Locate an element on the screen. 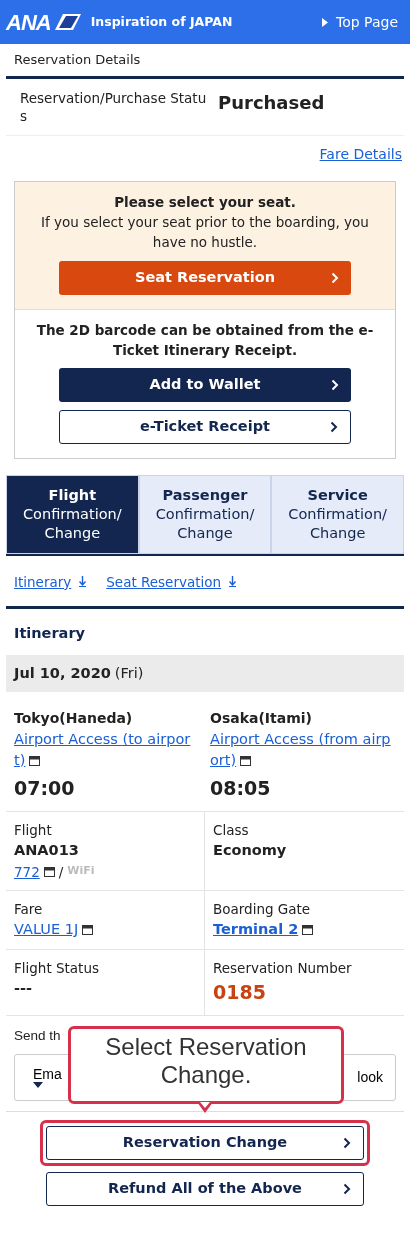 Image resolution: width=410 pixels, height=1243 pixels. notice-text: The 2D barcode can be obtained from the e-Ticket Itinerary Receipt. is located at coordinates (205, 340).